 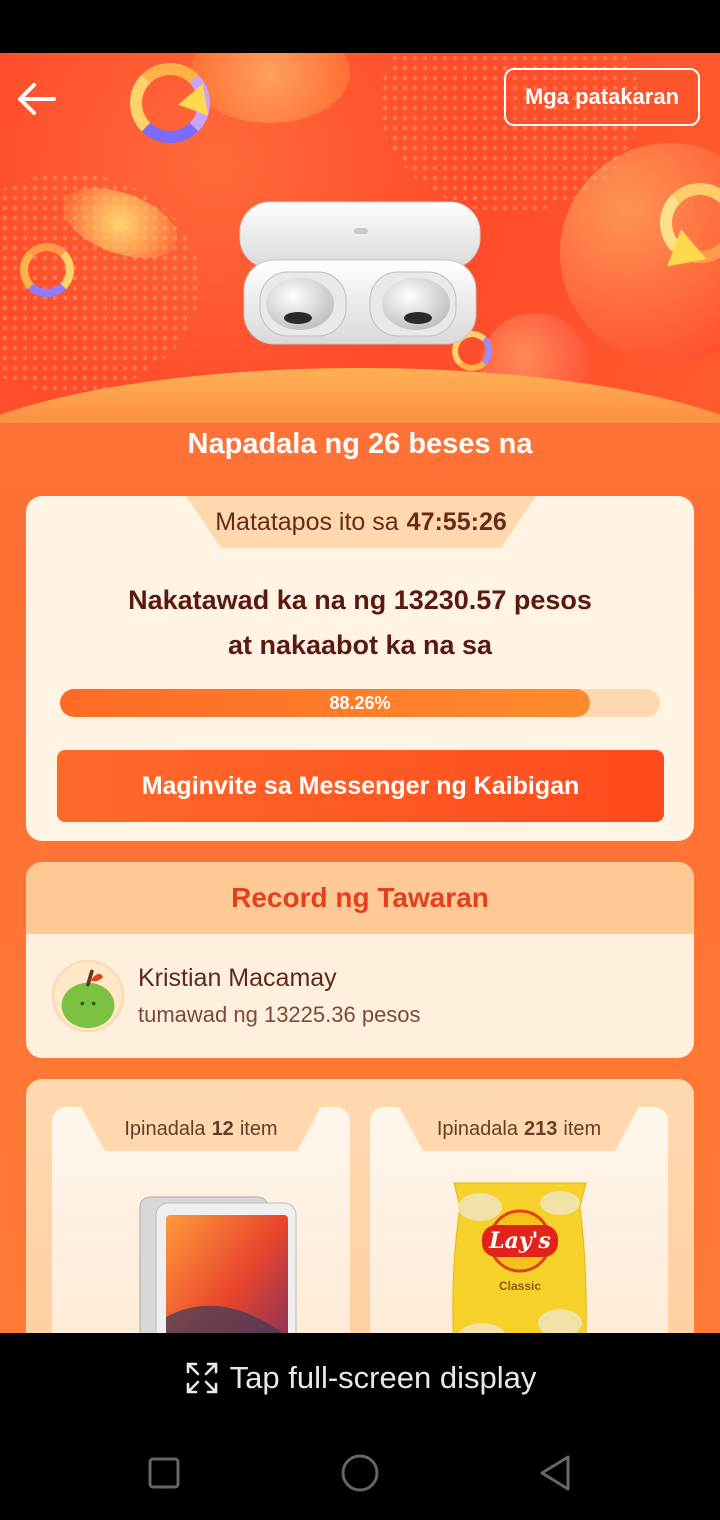 I want to click on timer-value: 47:55:26, so click(x=456, y=521).